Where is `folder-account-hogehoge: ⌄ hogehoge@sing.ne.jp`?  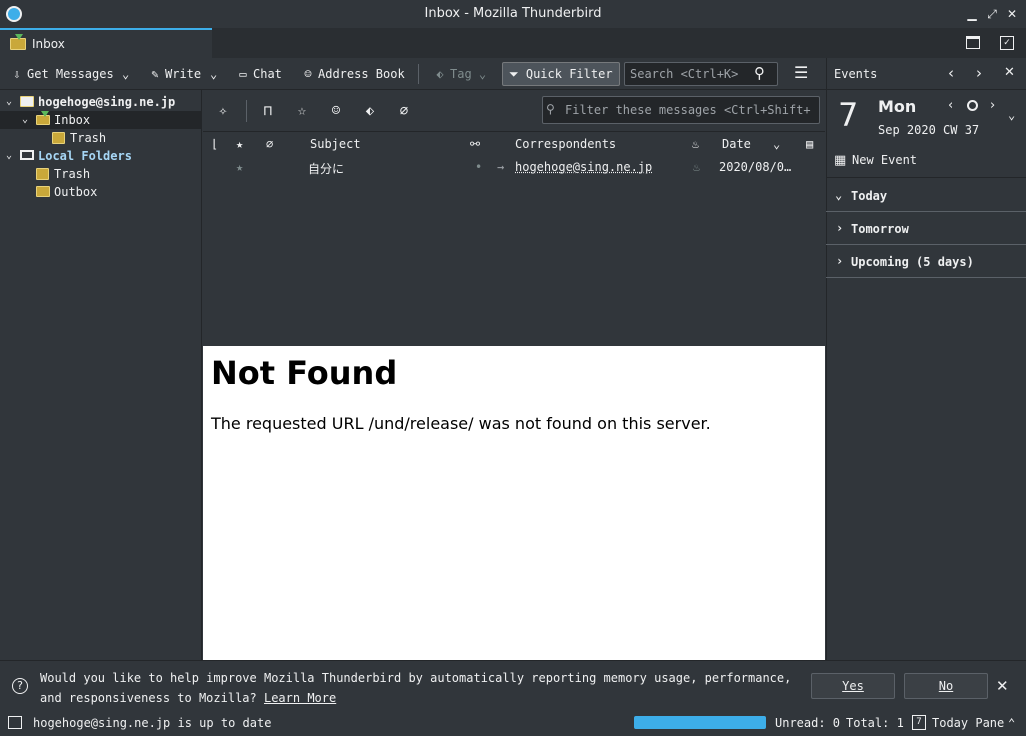
folder-account-hogehoge: ⌄ hogehoge@sing.ne.jp is located at coordinates (100, 102).